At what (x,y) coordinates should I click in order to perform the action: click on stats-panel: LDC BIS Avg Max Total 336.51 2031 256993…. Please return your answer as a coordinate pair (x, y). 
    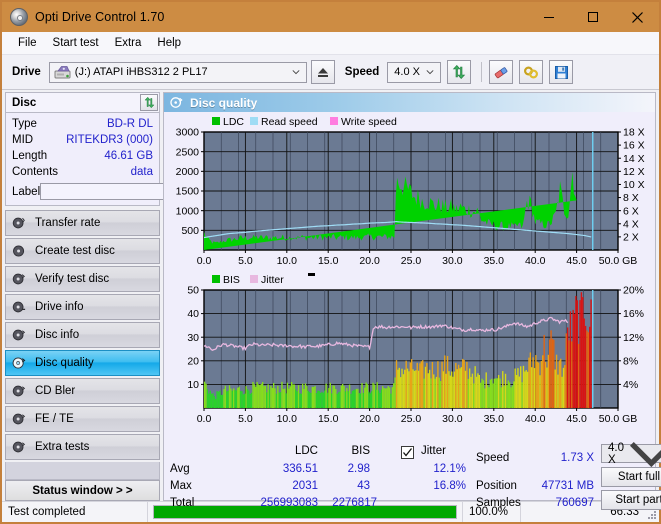
    Looking at the image, I should click on (412, 478).